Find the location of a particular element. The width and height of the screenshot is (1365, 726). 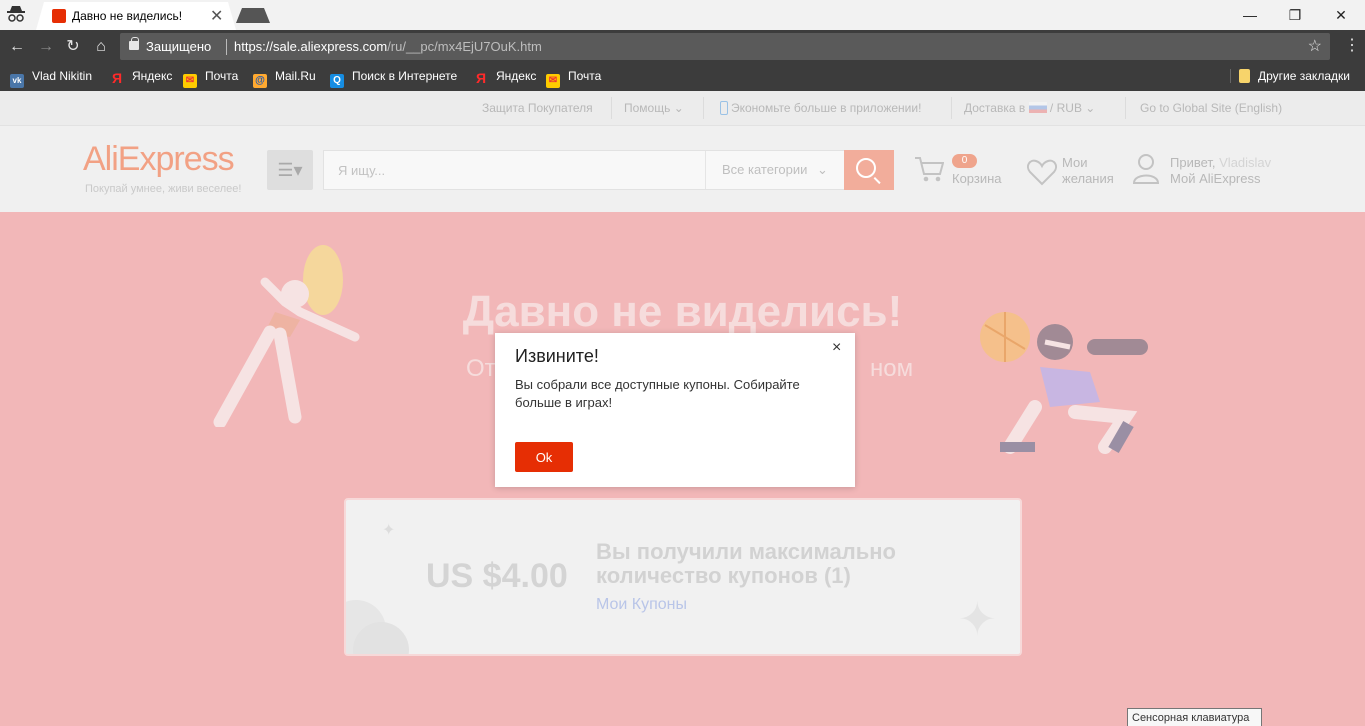

wishlist-line2: желания is located at coordinates (1088, 178).